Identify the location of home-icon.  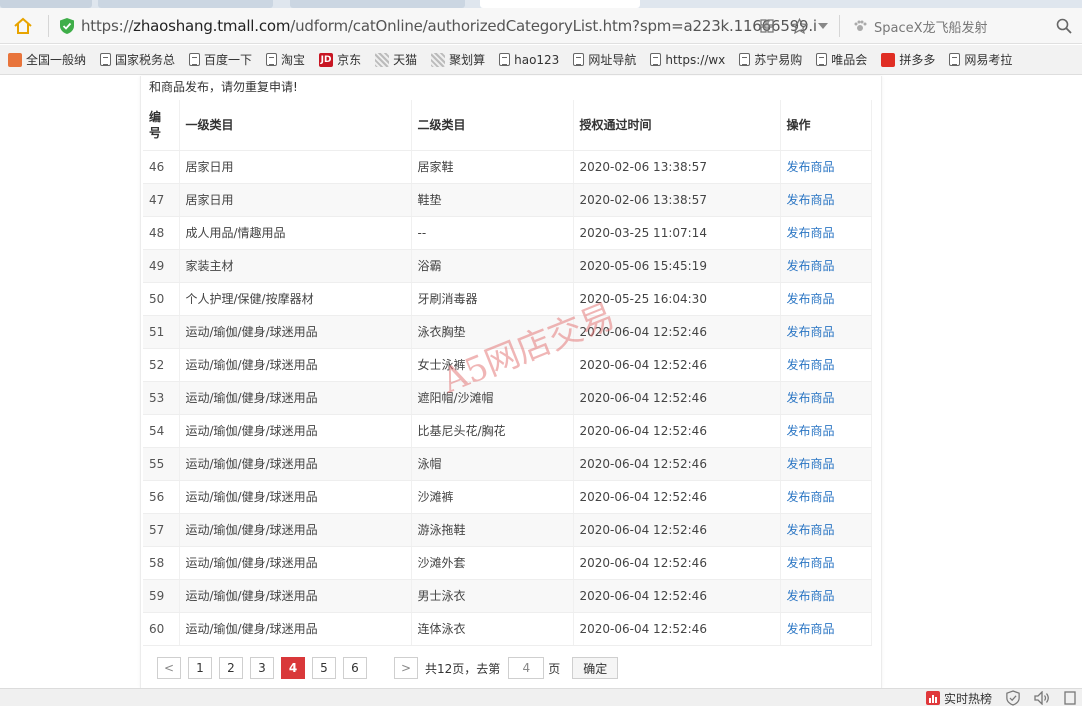
(23, 26).